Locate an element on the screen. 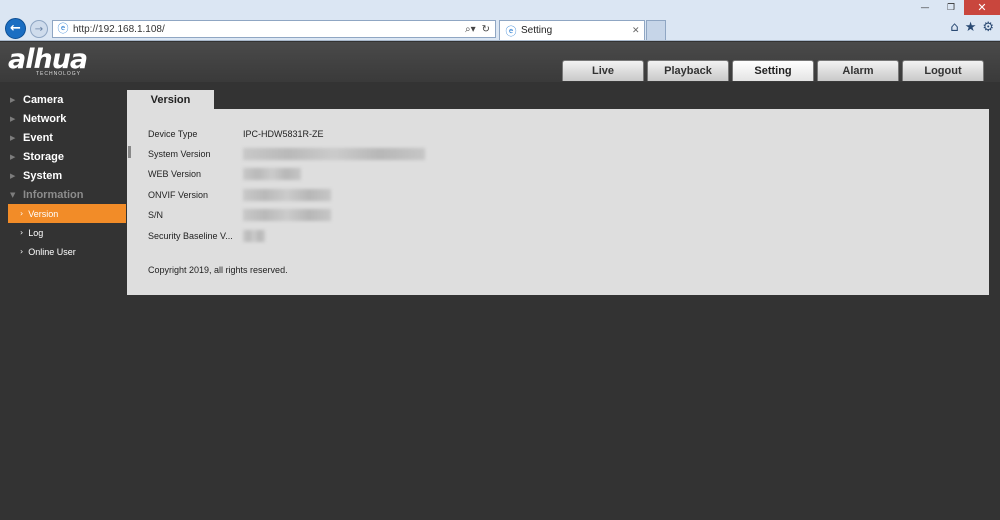 This screenshot has height=520, width=1000. nav-tab-setting: Setting is located at coordinates (773, 70).